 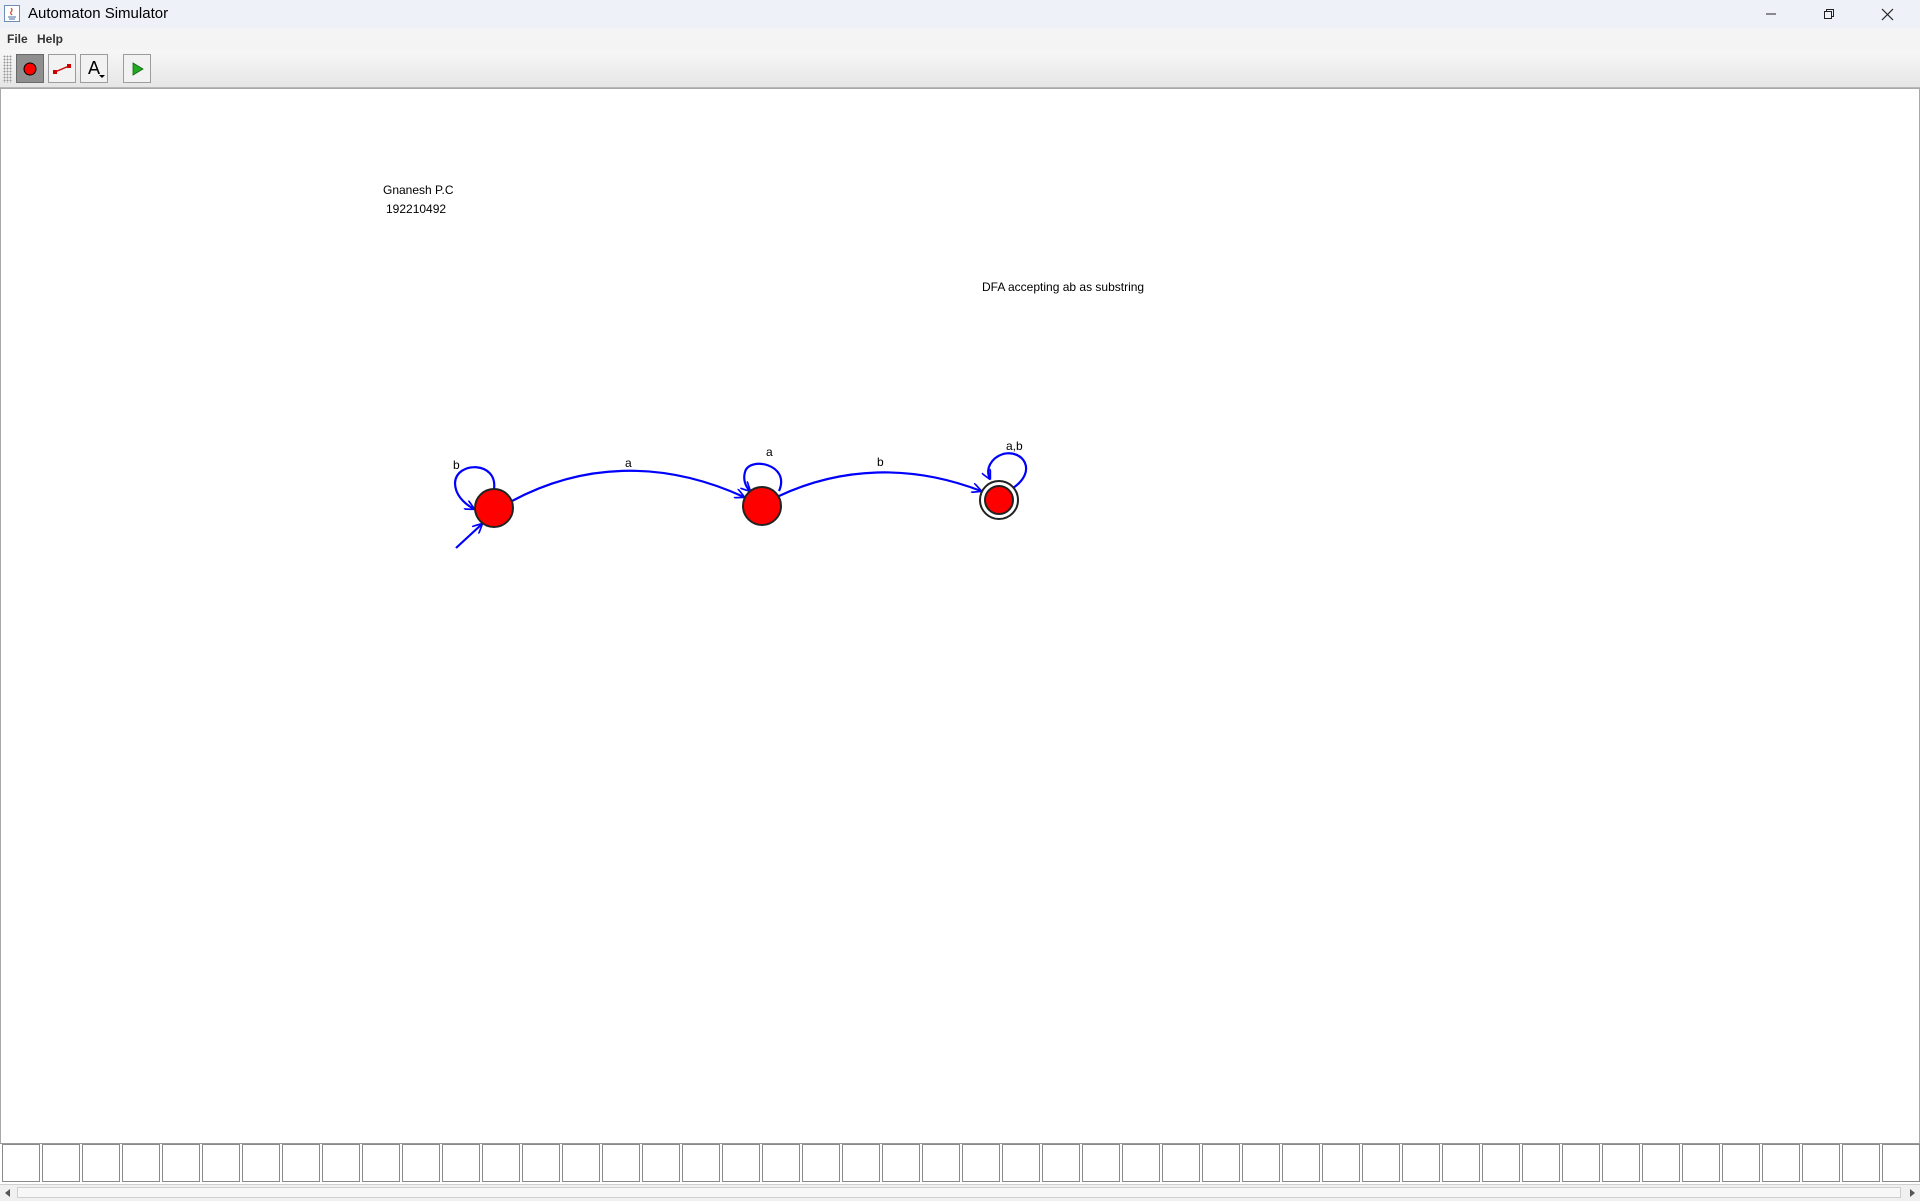 I want to click on scroll-right-button, so click(x=1912, y=1193).